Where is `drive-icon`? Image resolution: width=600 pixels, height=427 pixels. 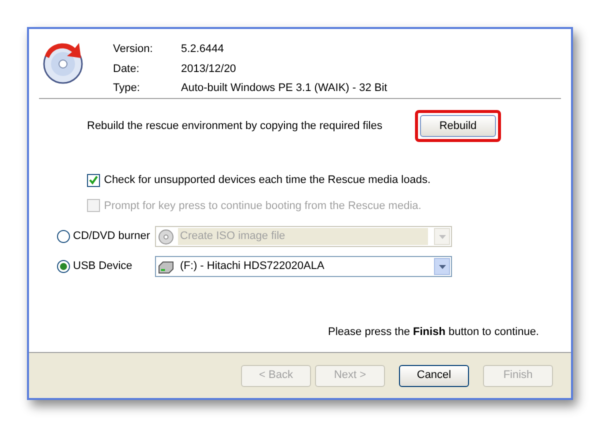 drive-icon is located at coordinates (166, 267).